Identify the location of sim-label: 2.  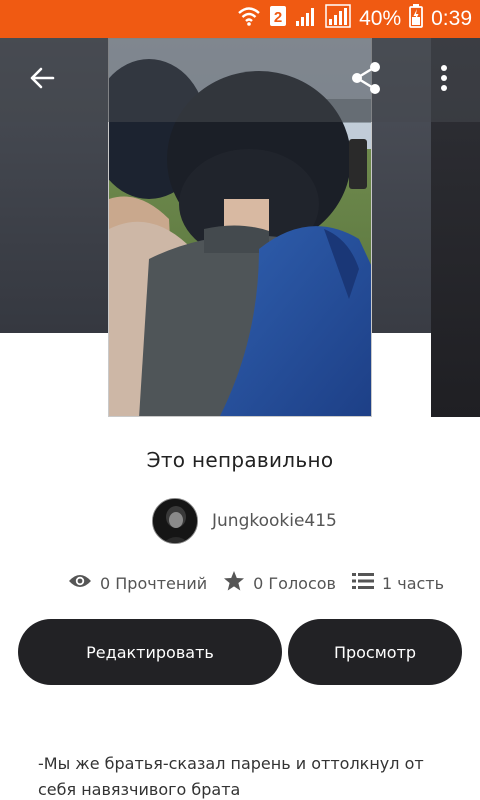
(278, 17).